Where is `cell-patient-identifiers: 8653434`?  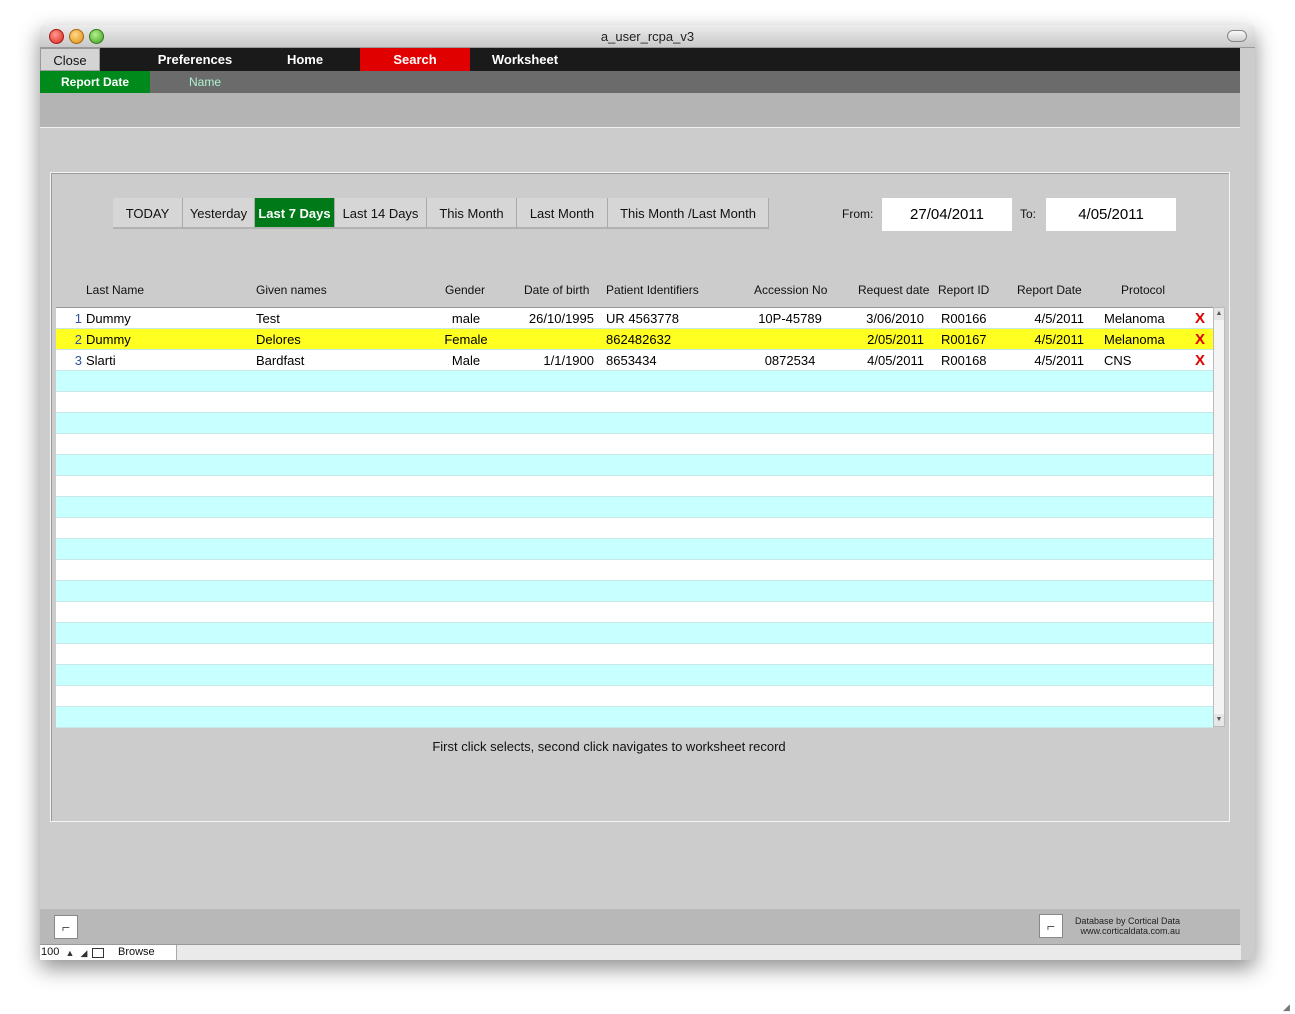
cell-patient-identifiers: 8653434 is located at coordinates (631, 360).